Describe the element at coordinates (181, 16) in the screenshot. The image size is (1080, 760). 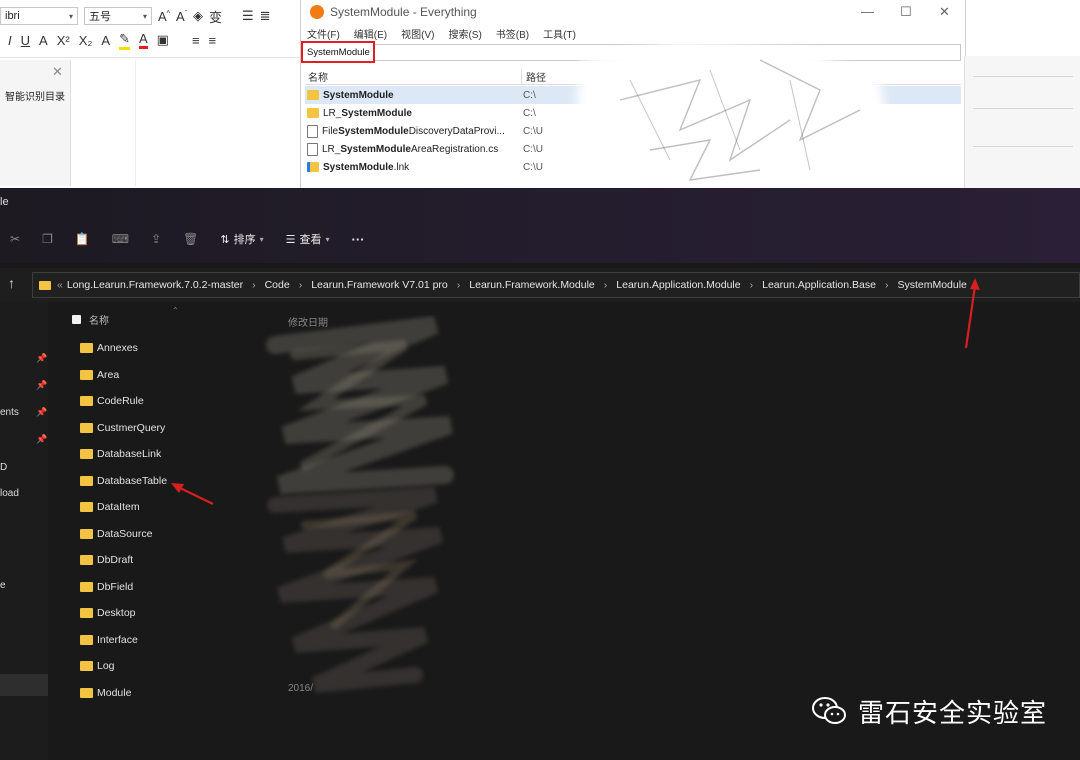
I see `shrink-font-icon: Aˇ` at that location.